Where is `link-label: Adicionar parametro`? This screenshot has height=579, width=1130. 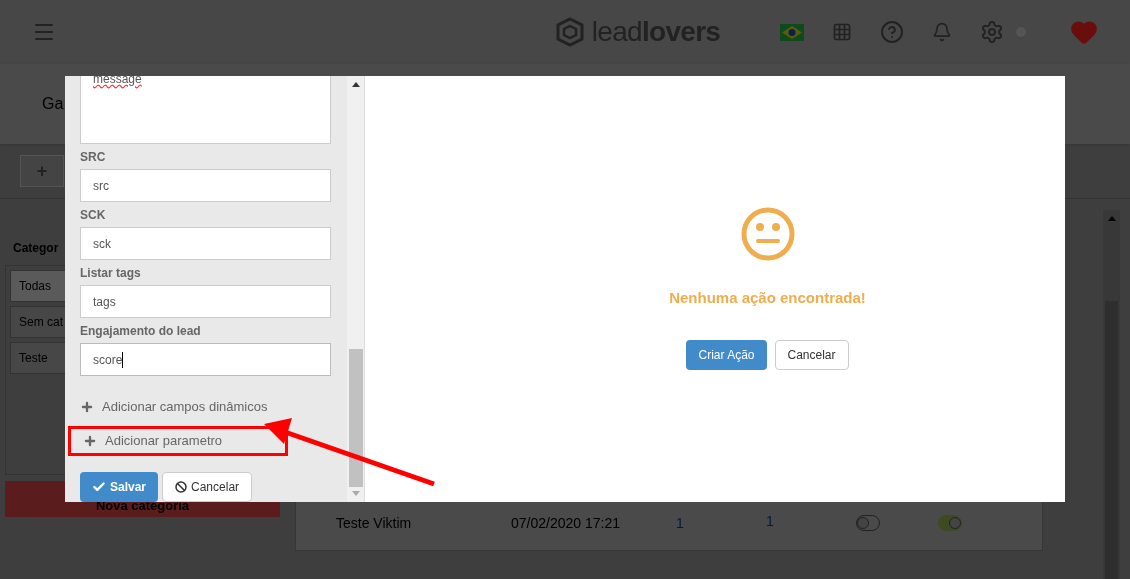 link-label: Adicionar parametro is located at coordinates (164, 441).